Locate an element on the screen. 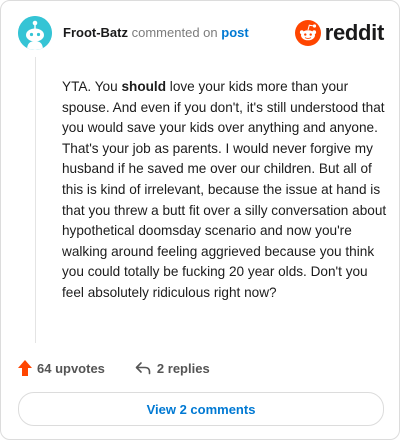  comment-actions: 64 upvotes 2 replies is located at coordinates (114, 368).